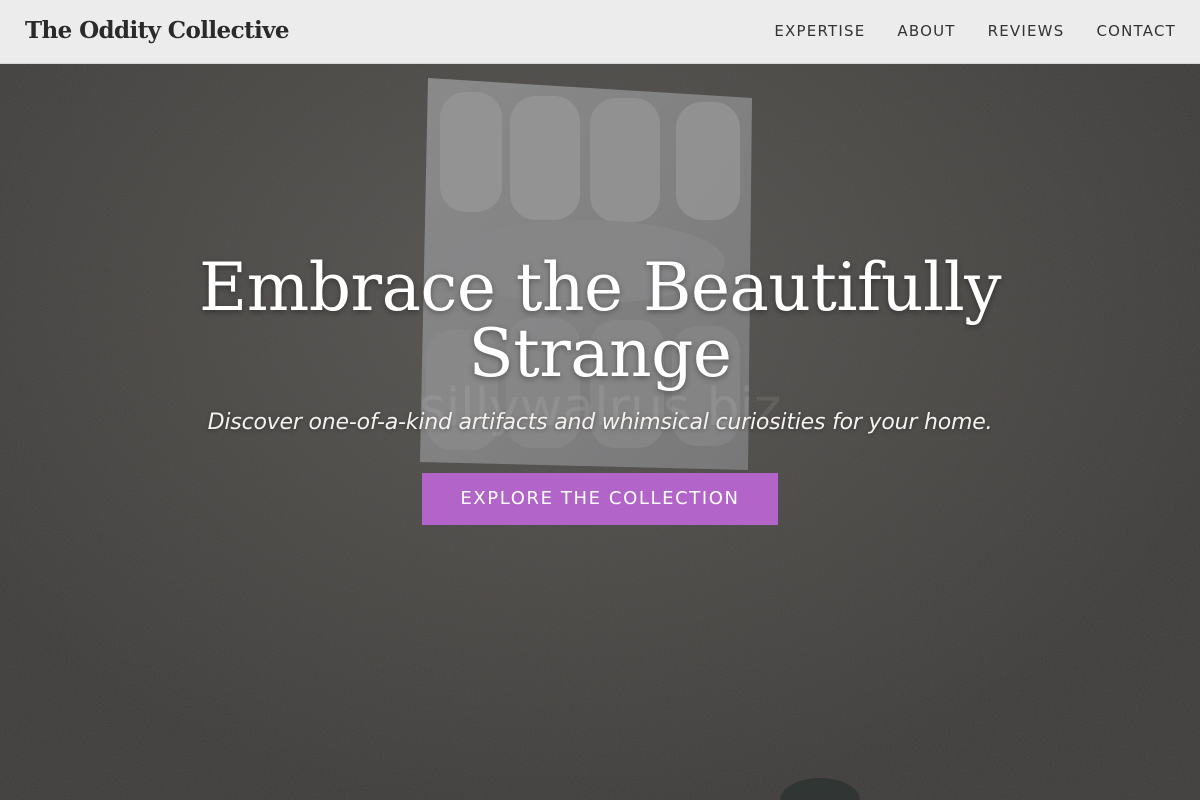 This screenshot has height=800, width=1200. Describe the element at coordinates (1026, 31) in the screenshot. I see `nav-link-reviews: REVIEWS` at that location.